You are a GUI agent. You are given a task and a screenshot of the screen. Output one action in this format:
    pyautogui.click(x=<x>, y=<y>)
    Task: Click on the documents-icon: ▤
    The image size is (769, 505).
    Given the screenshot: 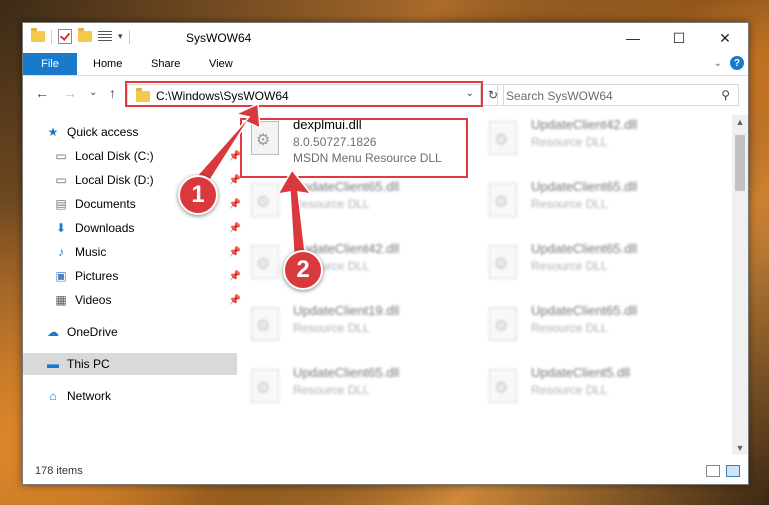 What is the action you would take?
    pyautogui.click(x=61, y=204)
    